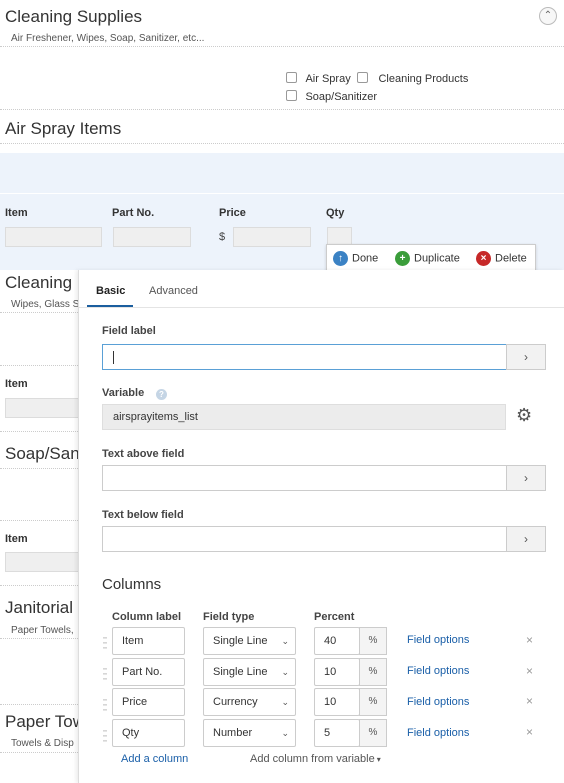  I want to click on price-input, so click(272, 237).